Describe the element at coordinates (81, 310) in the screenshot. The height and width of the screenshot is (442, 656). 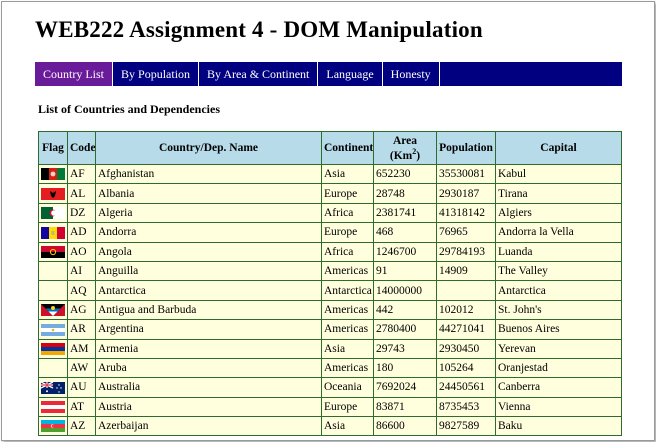
I see `code-cell: AG` at that location.